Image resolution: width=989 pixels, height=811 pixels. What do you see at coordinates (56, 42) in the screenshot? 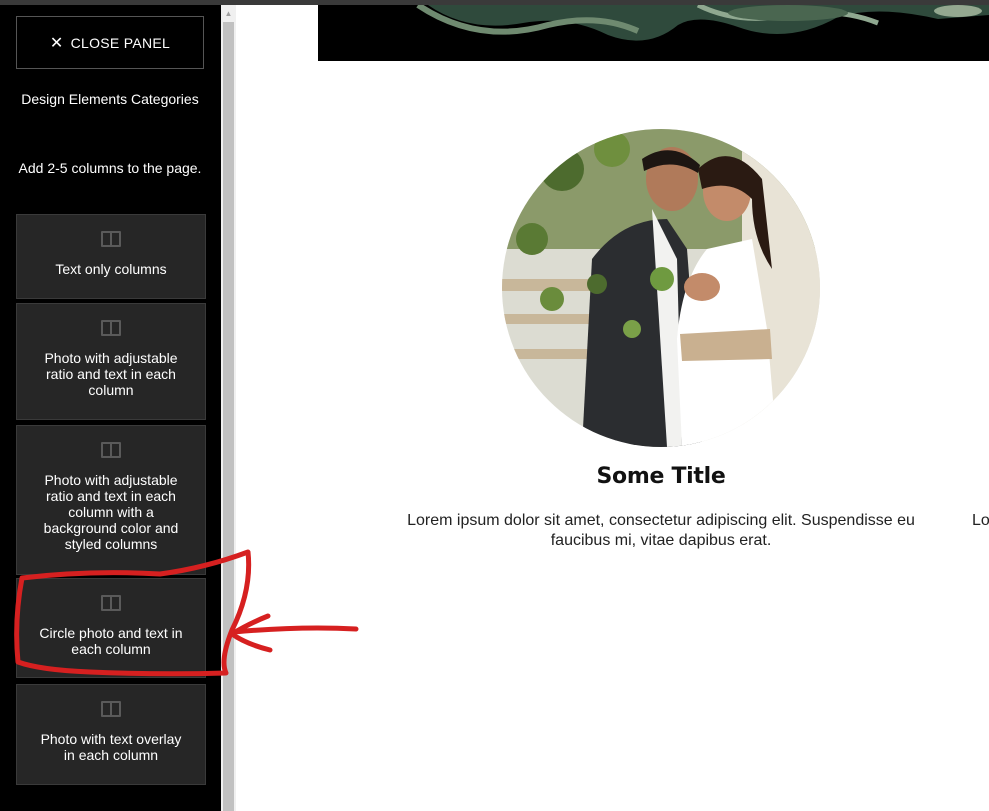
I see `close-icon: ✕` at bounding box center [56, 42].